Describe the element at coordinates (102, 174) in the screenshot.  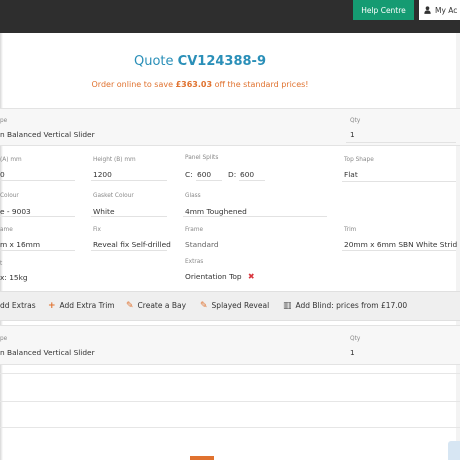
I see `height-value: 1200` at that location.